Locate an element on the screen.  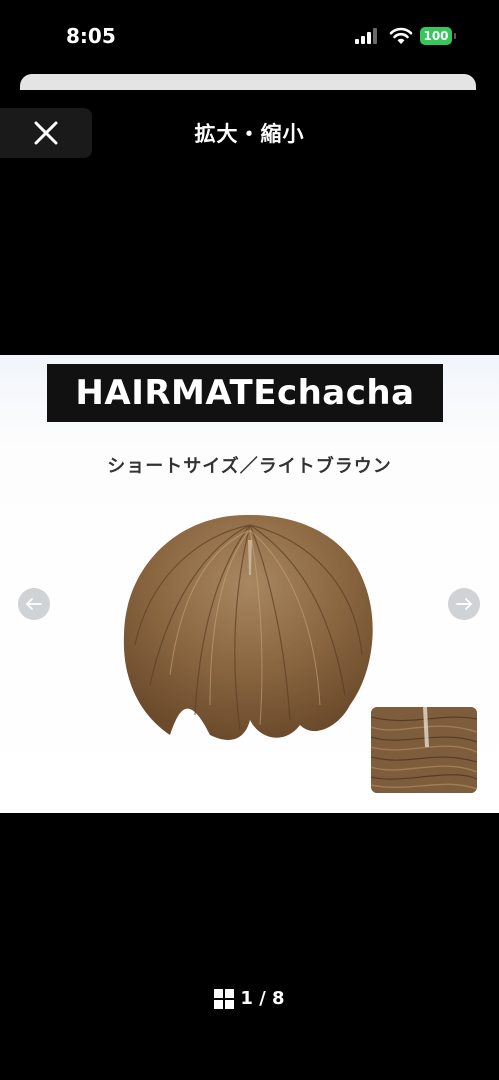
image-pager: 1 / 8 is located at coordinates (249, 998).